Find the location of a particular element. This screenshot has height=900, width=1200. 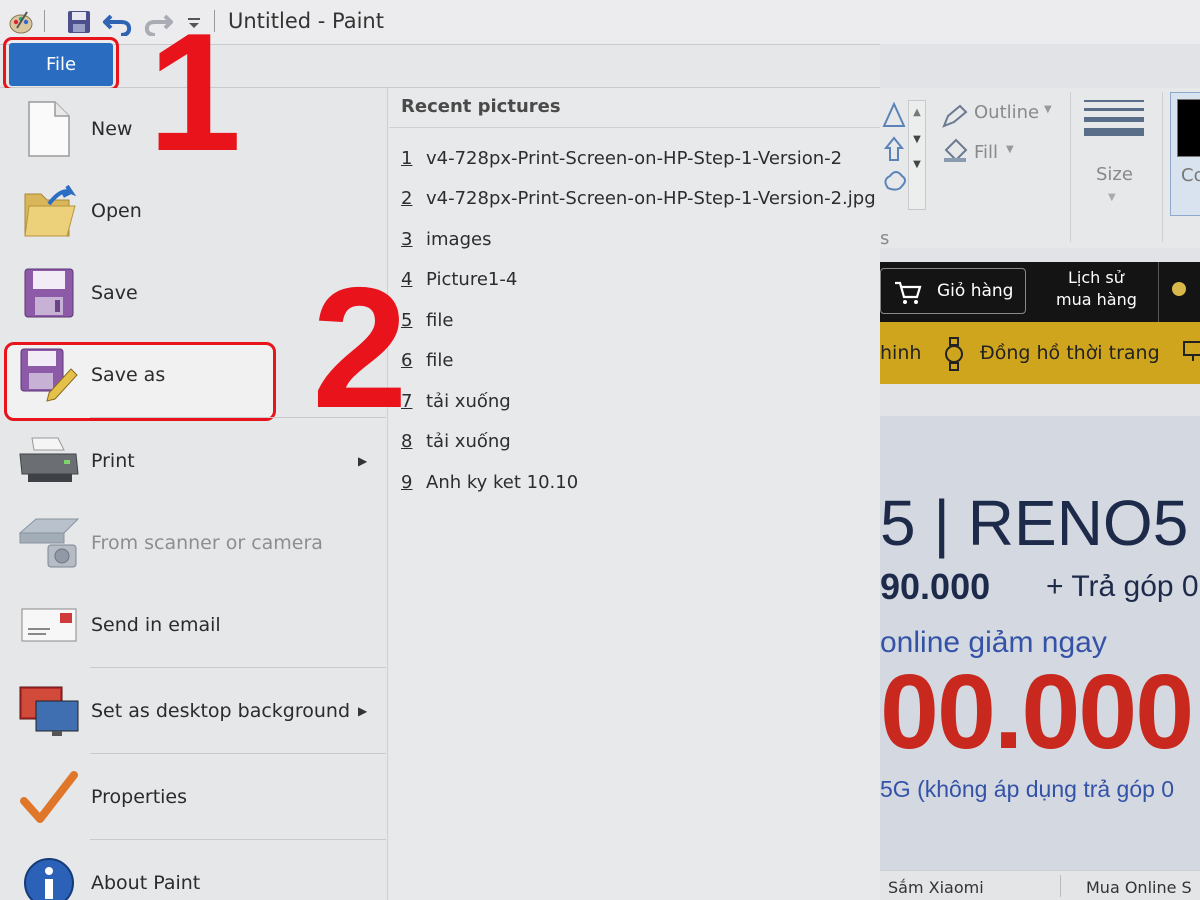

recent-item-number: 2 is located at coordinates (407, 198).